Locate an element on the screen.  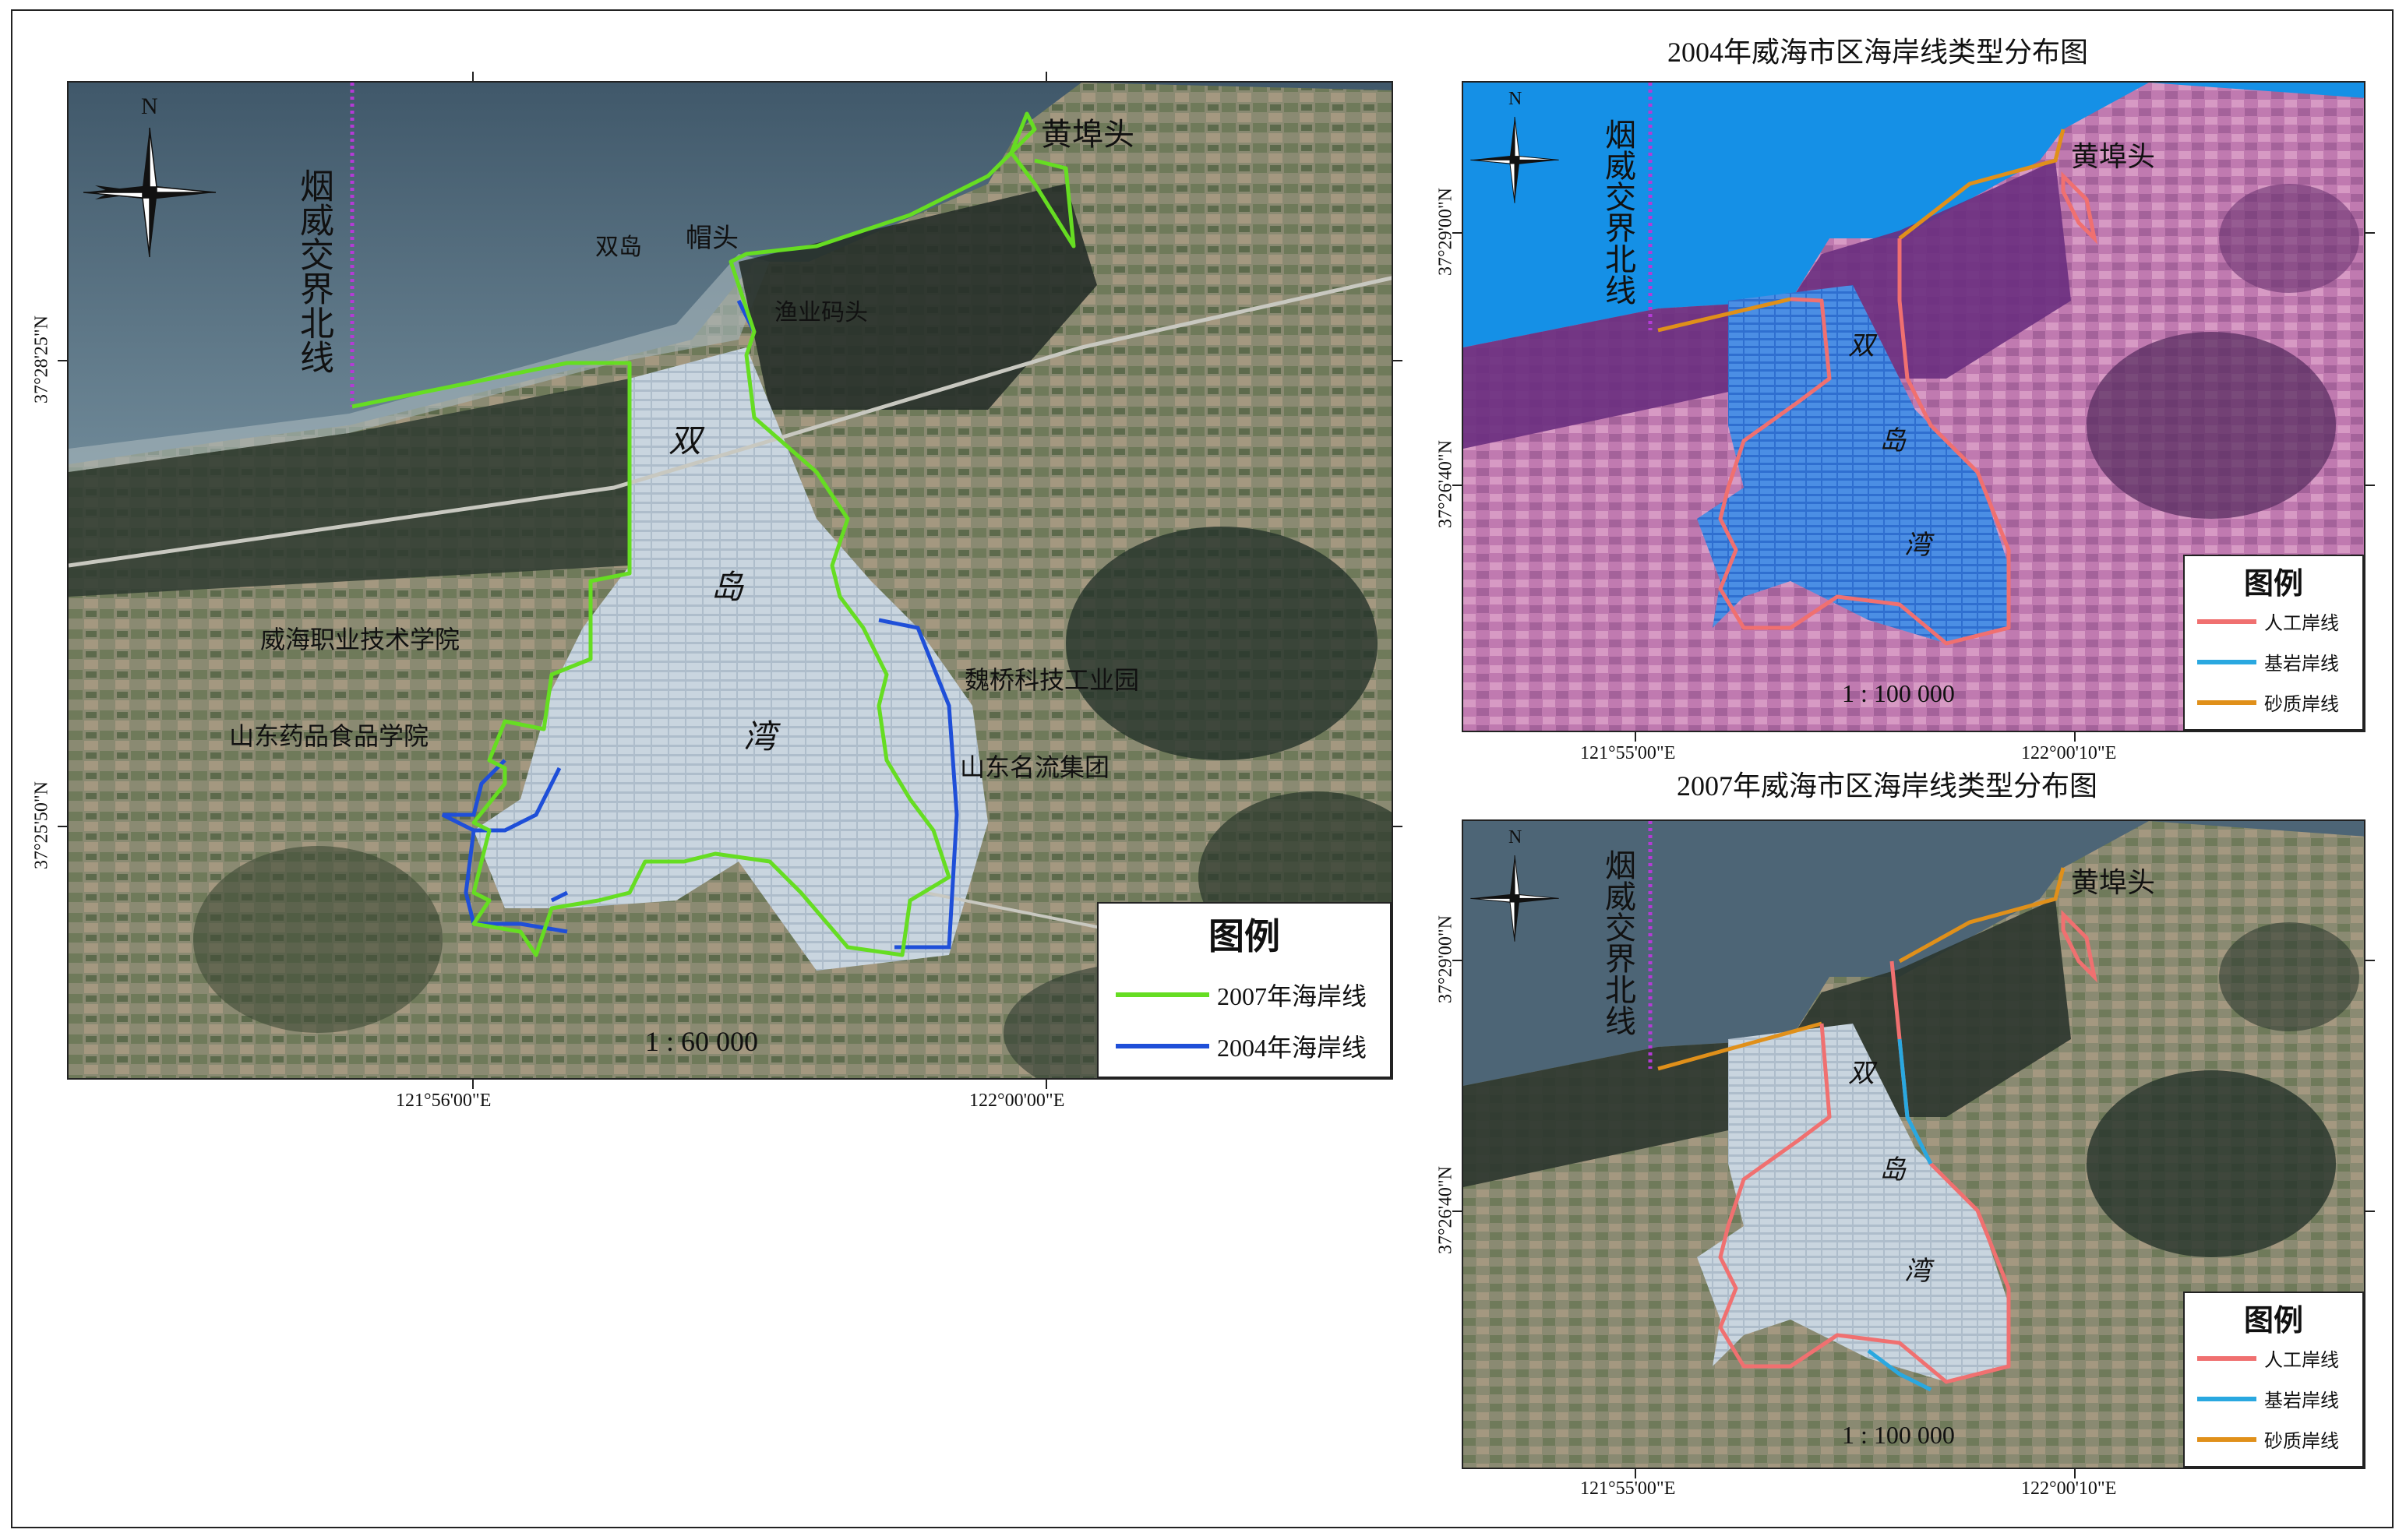
main-lat-label-1: 37°28'25"N is located at coordinates (41, 359).